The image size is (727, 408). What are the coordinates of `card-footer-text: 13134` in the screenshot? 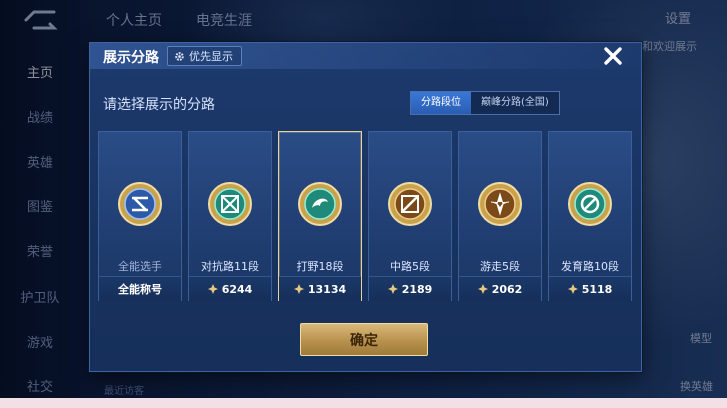 It's located at (327, 289).